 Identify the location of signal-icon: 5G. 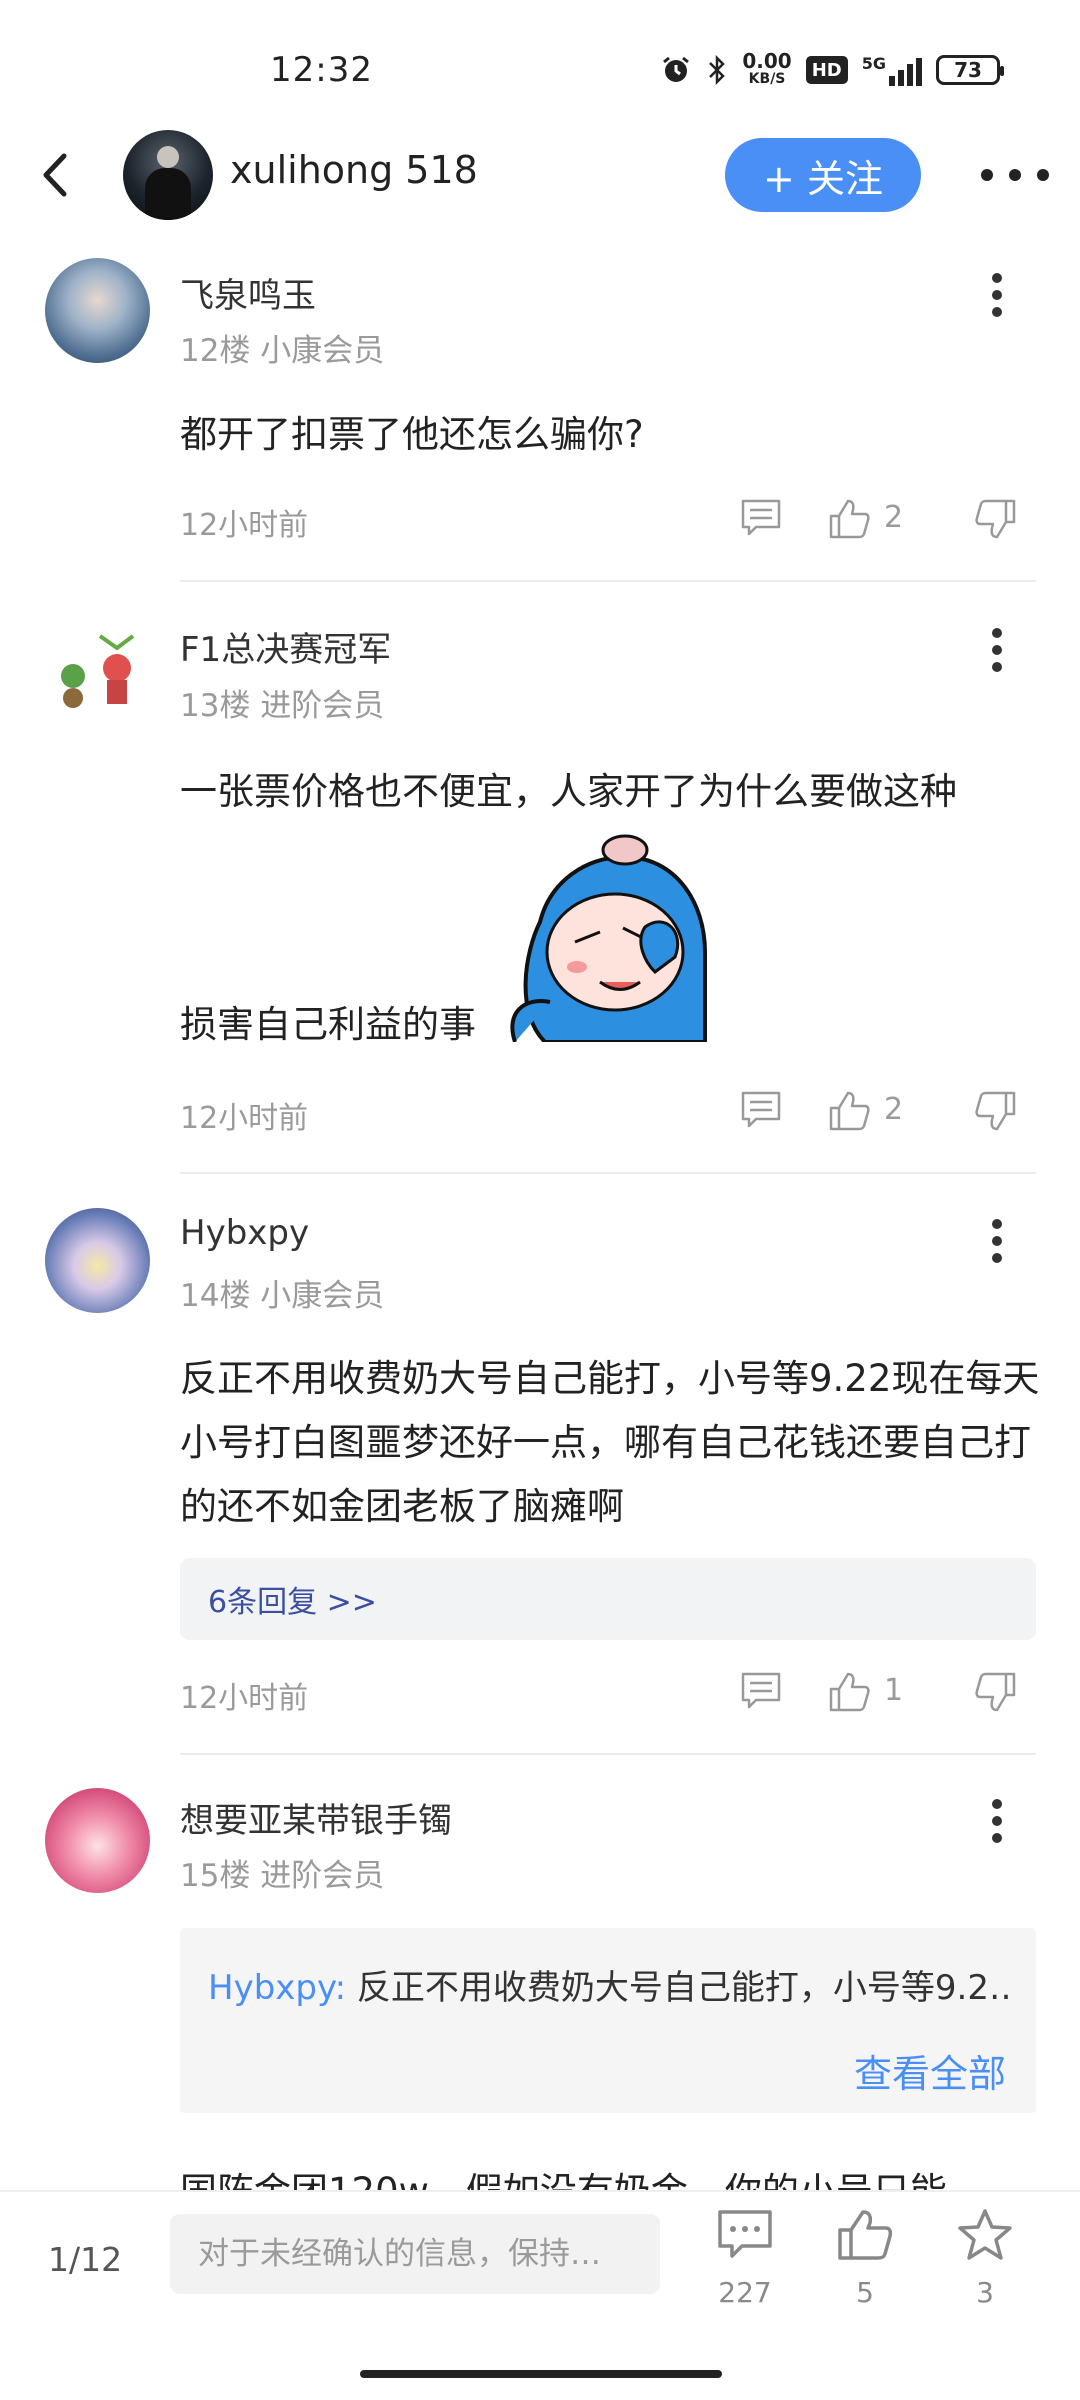
(892, 70).